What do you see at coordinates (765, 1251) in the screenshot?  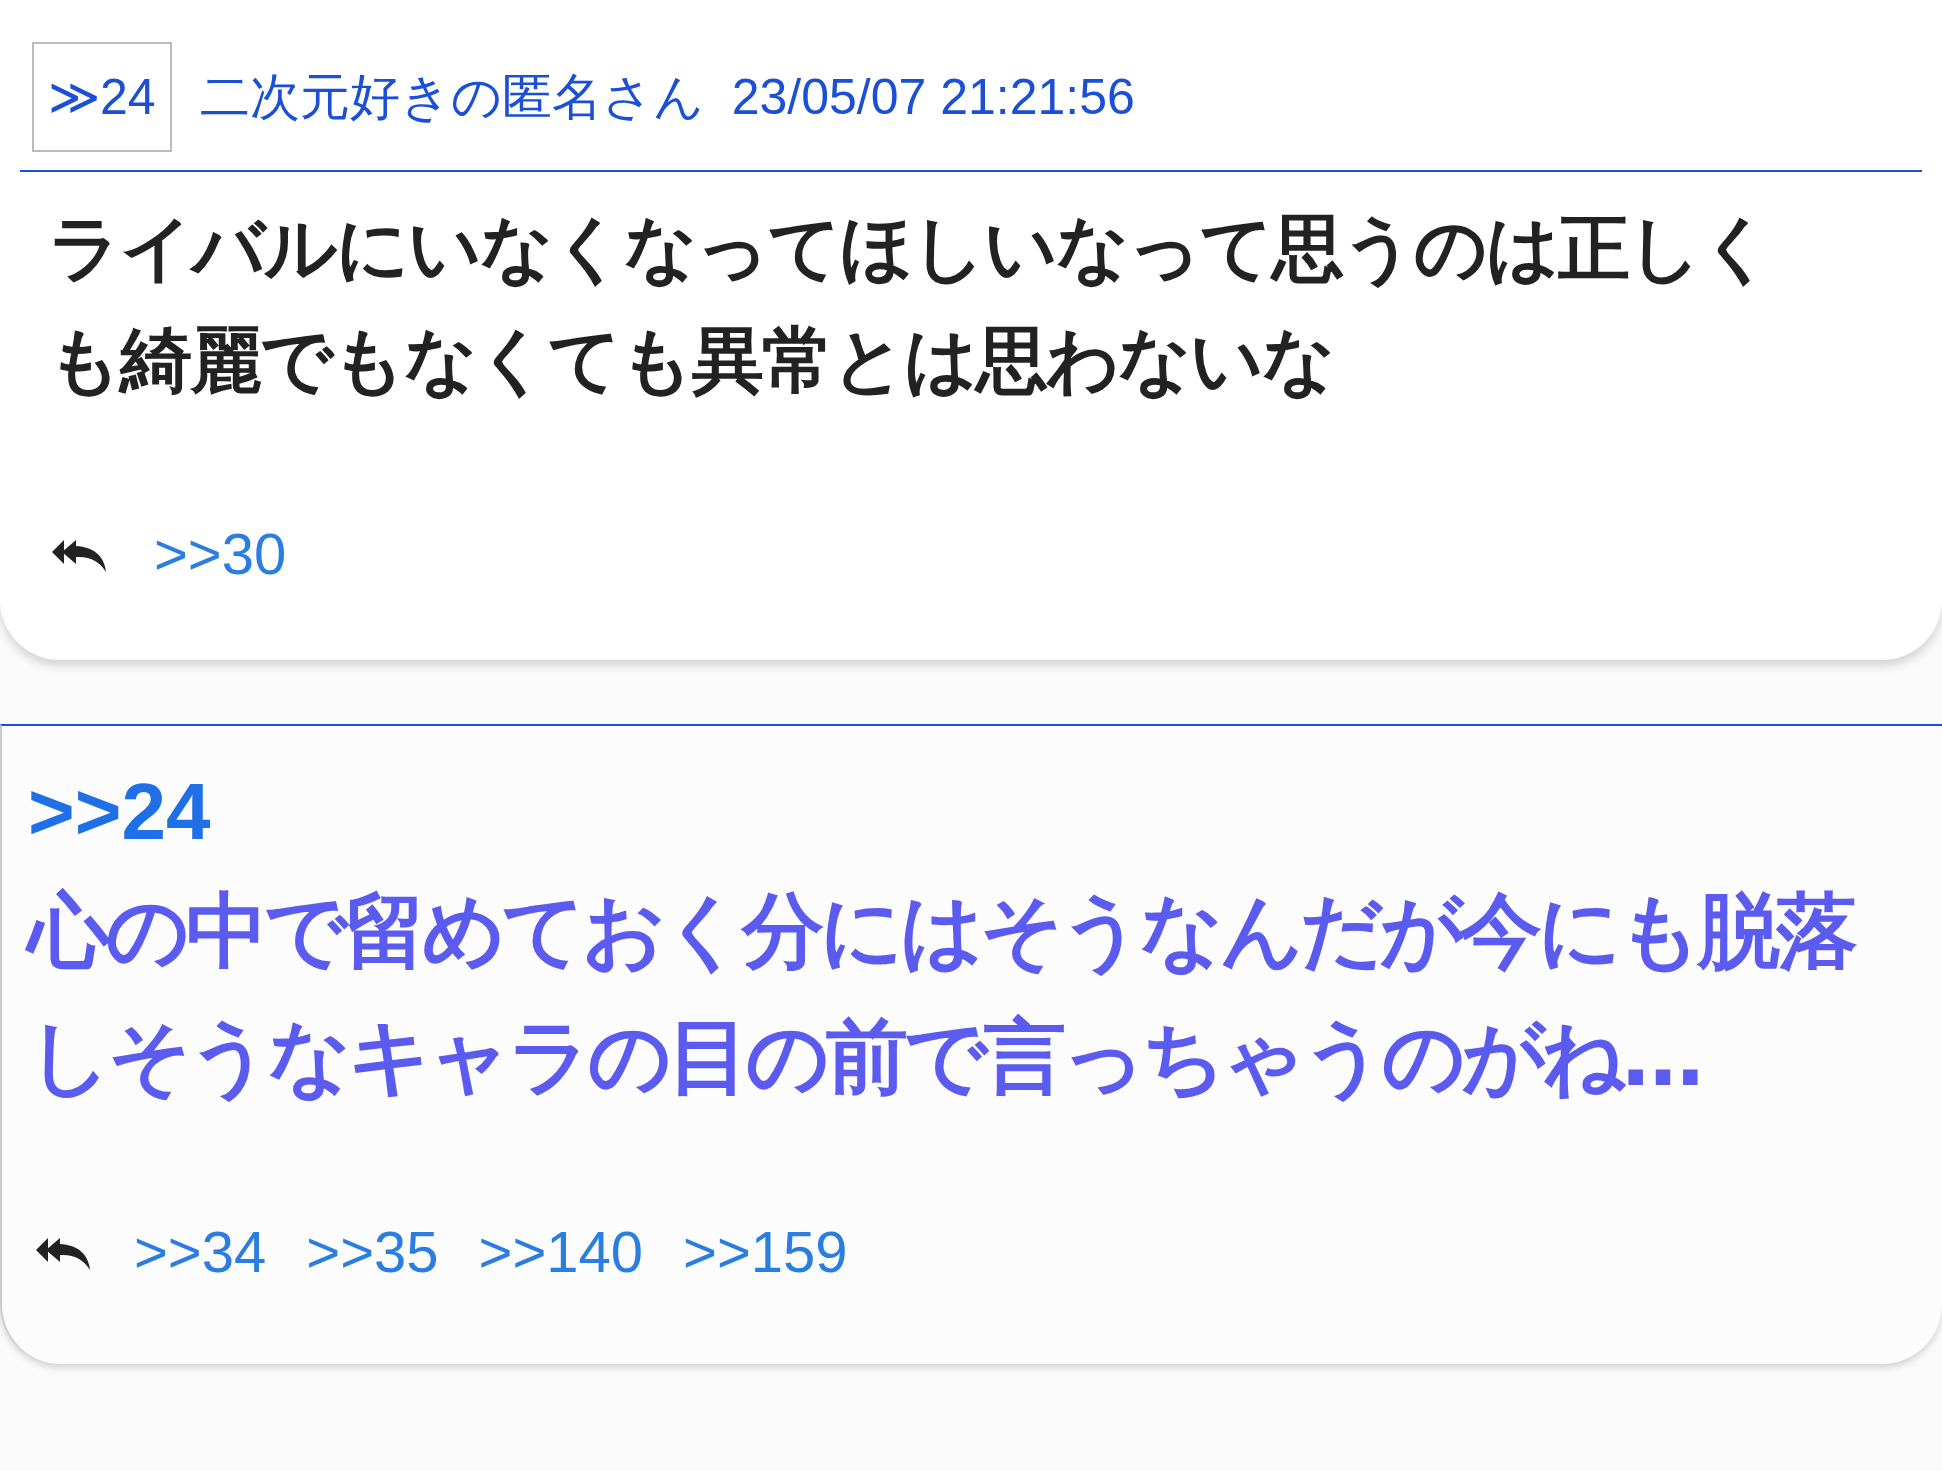 I see `reply-link: >>159` at bounding box center [765, 1251].